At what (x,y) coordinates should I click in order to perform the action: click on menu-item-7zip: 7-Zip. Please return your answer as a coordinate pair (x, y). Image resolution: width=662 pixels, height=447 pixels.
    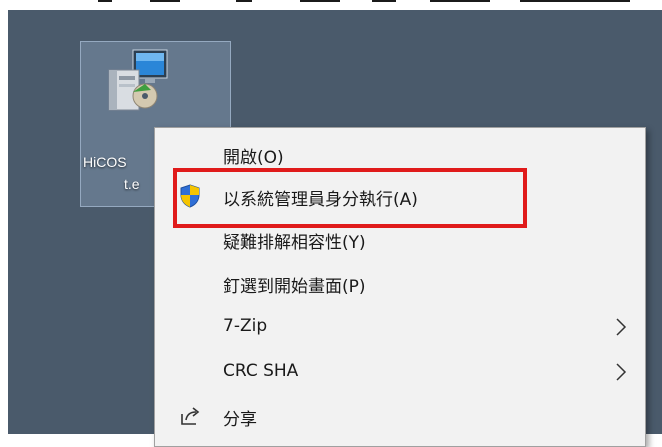
    Looking at the image, I should click on (400, 327).